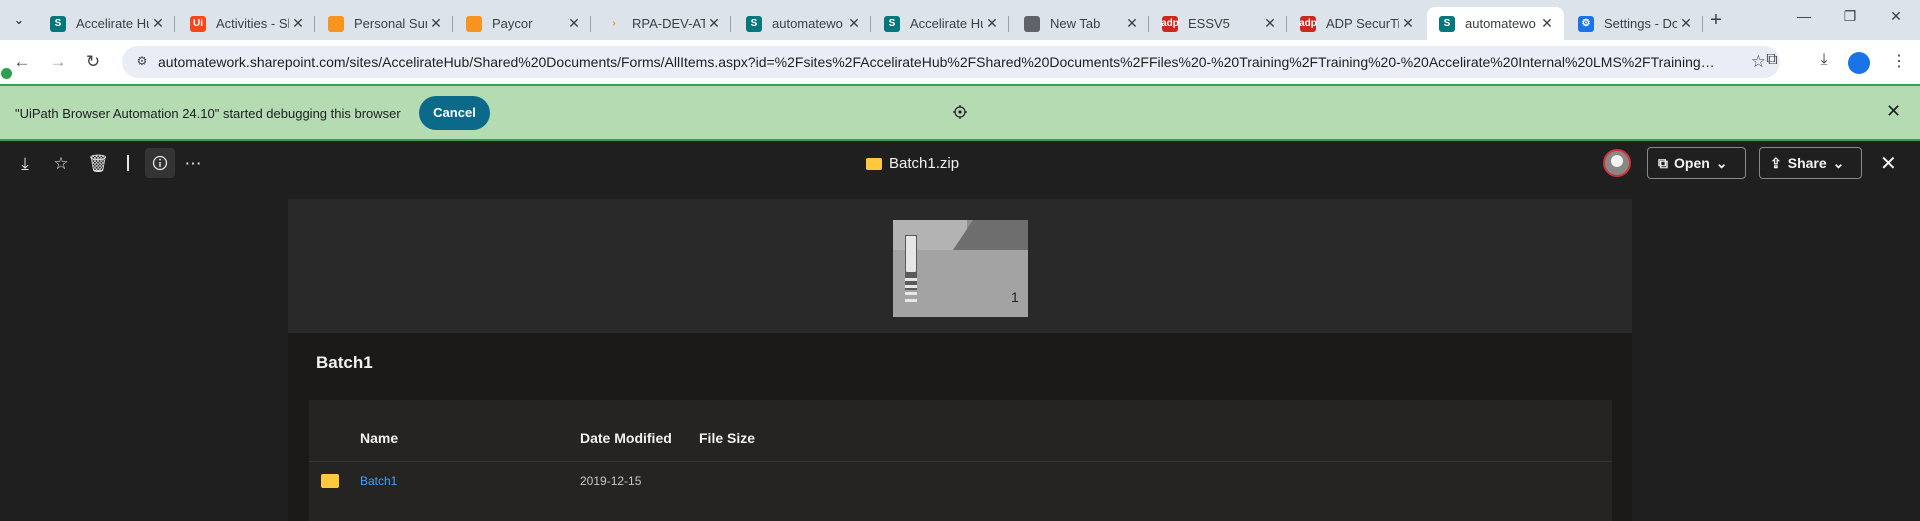 This screenshot has width=1920, height=521. Describe the element at coordinates (378, 481) in the screenshot. I see `file-name-link: Batch1` at that location.